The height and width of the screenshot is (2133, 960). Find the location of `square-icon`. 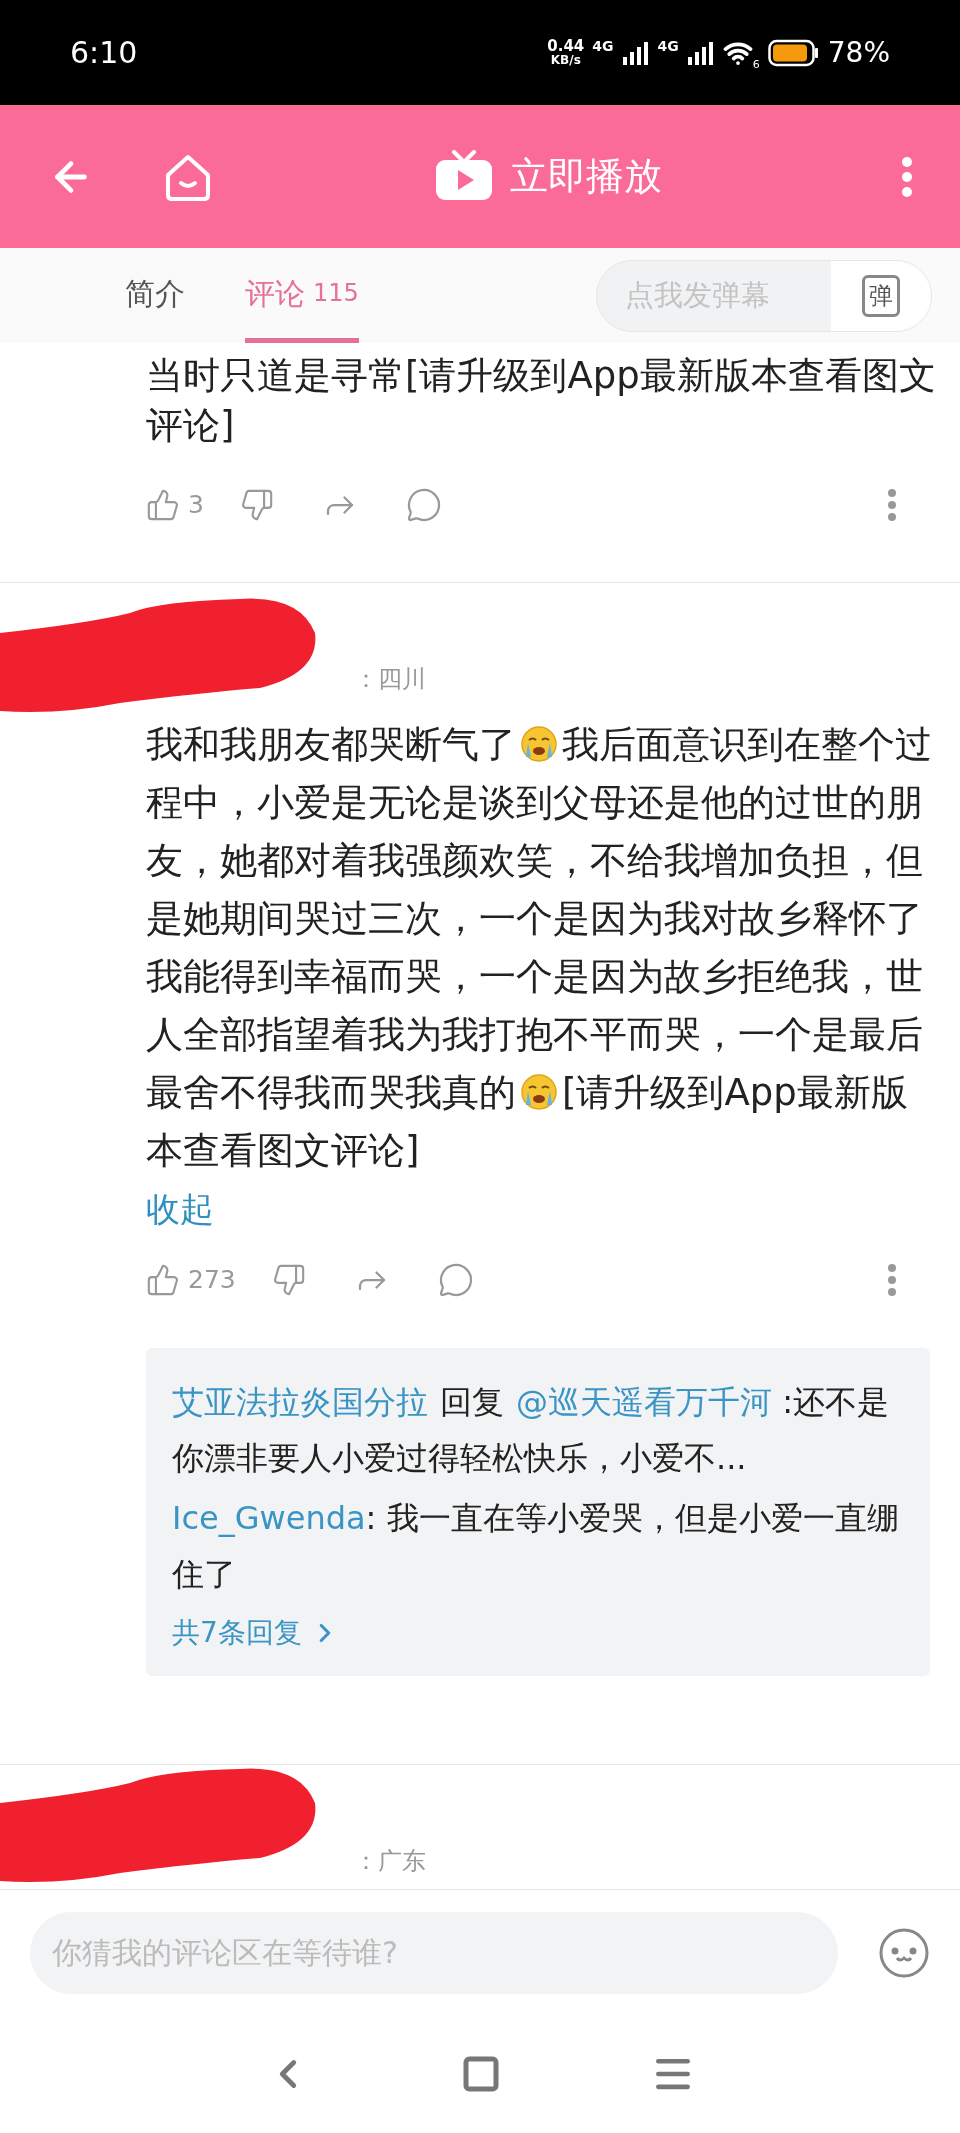

square-icon is located at coordinates (481, 2074).